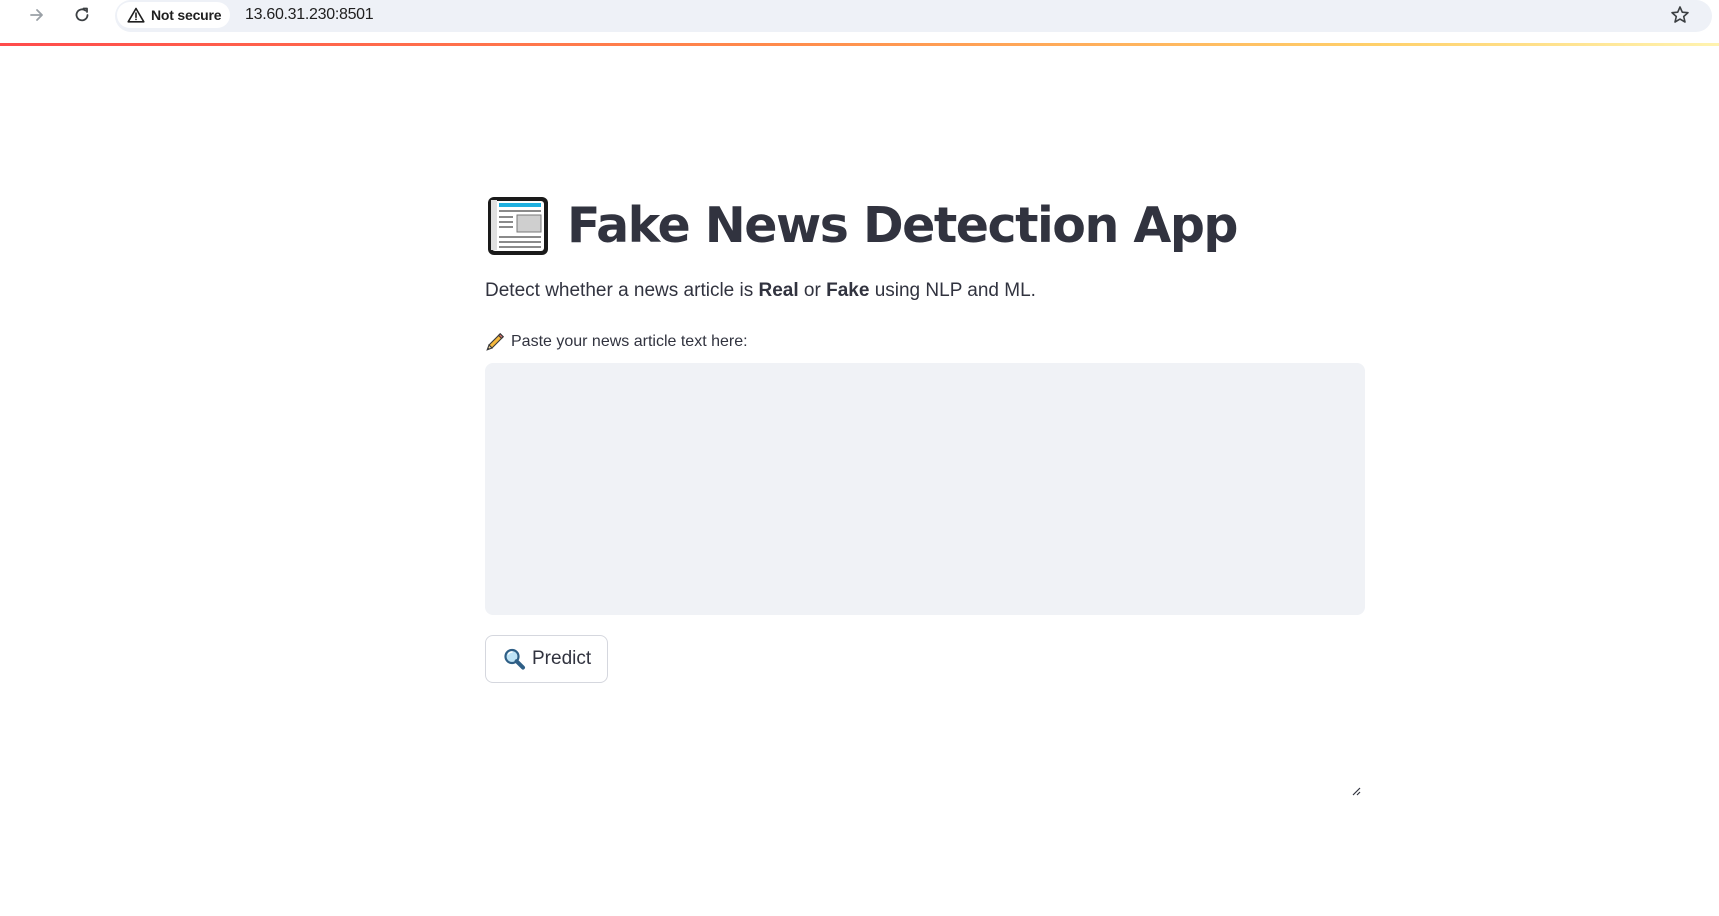  What do you see at coordinates (629, 341) in the screenshot?
I see `article-input-label-text: Paste your news article text here:` at bounding box center [629, 341].